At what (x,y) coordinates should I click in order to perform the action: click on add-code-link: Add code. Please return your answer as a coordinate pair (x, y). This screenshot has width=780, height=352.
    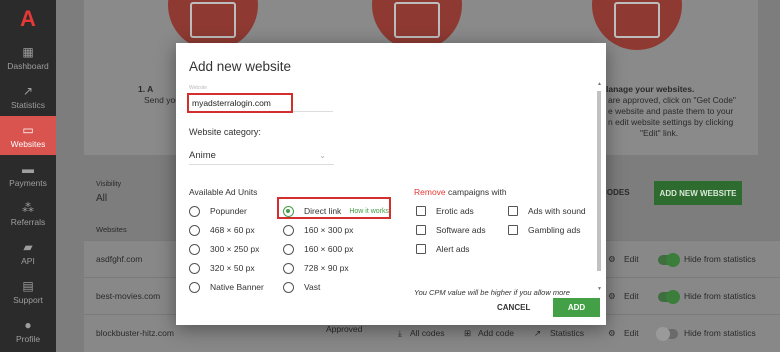
    Looking at the image, I should click on (496, 333).